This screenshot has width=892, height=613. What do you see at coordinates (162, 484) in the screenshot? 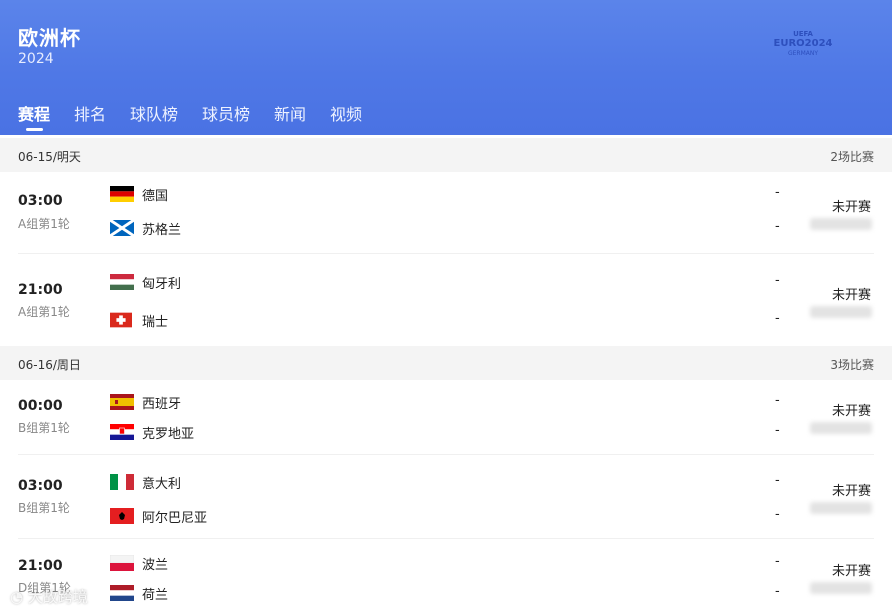
I see `home-team-name: 意大利` at bounding box center [162, 484].